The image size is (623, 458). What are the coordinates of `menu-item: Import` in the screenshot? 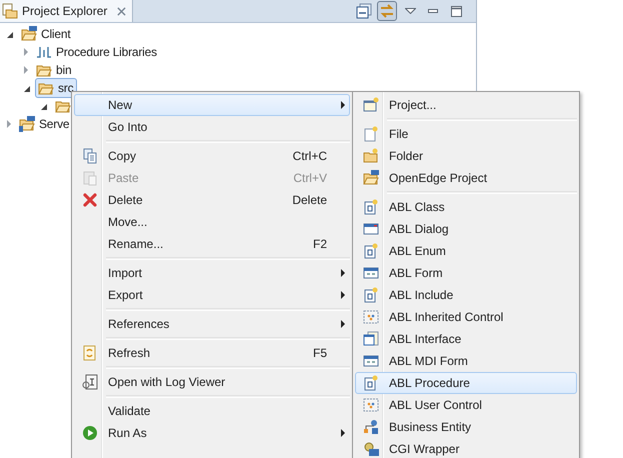 It's located at (212, 273).